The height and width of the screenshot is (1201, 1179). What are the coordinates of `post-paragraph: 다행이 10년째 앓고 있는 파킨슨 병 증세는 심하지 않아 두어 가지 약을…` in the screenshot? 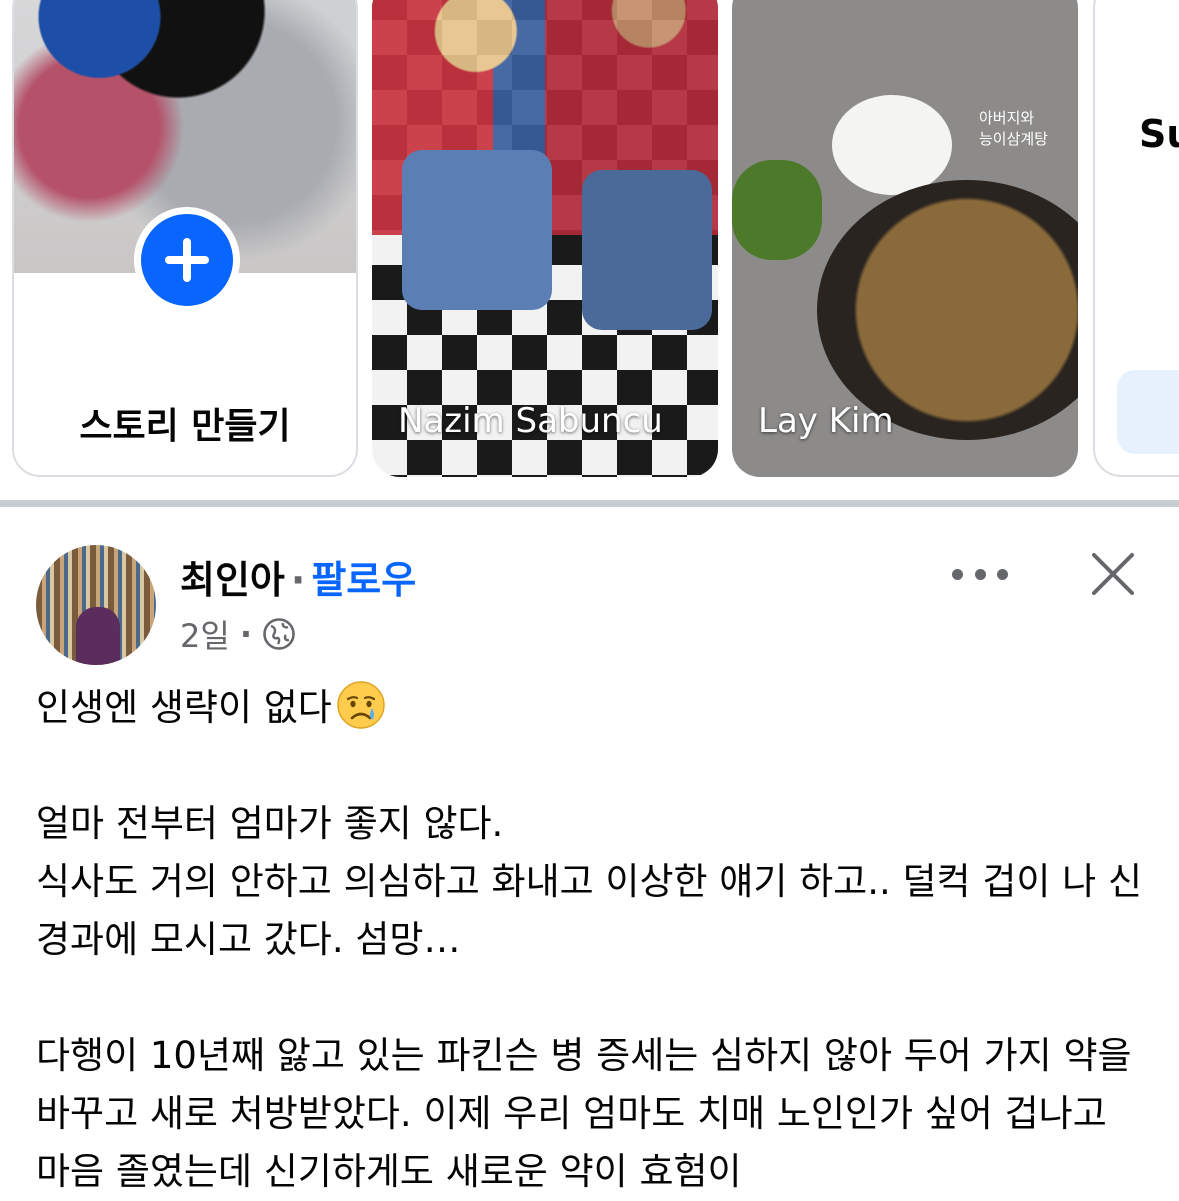 It's located at (584, 1113).